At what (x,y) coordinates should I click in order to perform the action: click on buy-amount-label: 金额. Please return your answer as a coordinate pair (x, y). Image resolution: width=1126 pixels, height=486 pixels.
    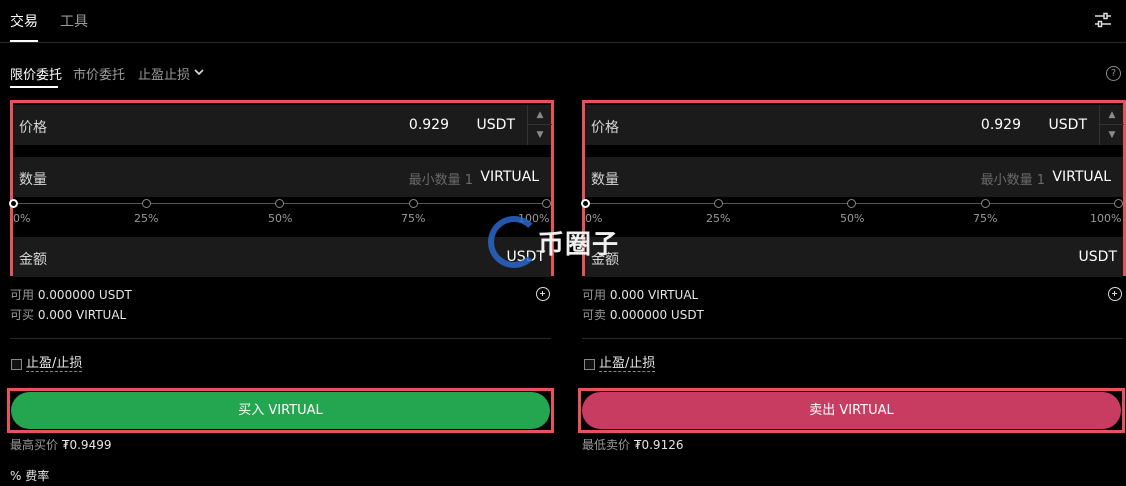
    Looking at the image, I should click on (33, 260).